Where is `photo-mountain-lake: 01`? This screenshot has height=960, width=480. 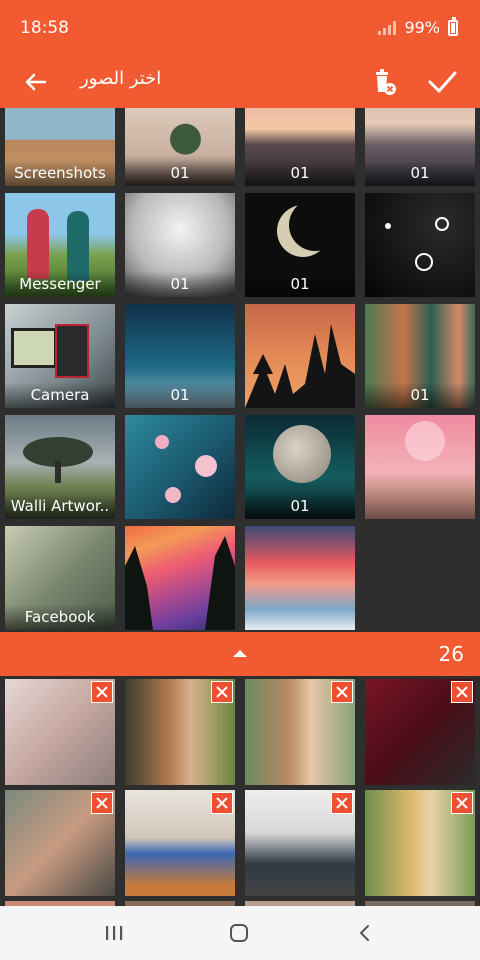
photo-mountain-lake: 01 is located at coordinates (300, 147).